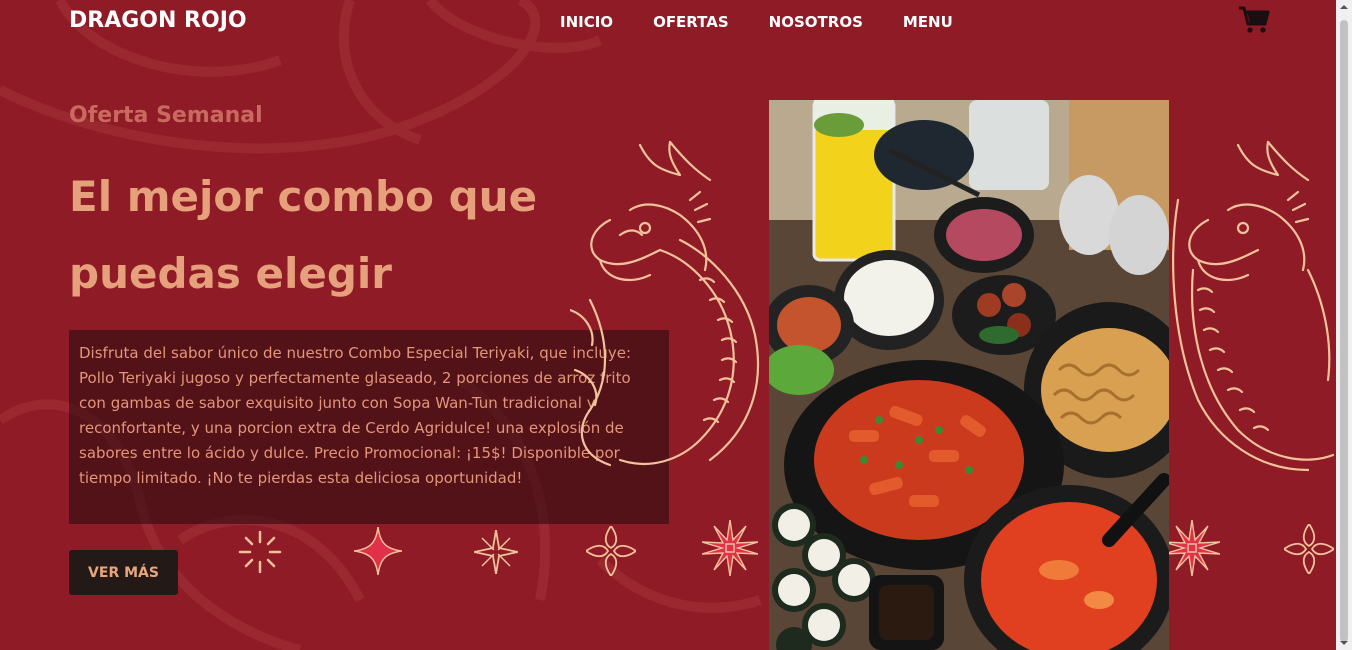 The width and height of the screenshot is (1352, 650). I want to click on scroll-thumb, so click(1344, 331).